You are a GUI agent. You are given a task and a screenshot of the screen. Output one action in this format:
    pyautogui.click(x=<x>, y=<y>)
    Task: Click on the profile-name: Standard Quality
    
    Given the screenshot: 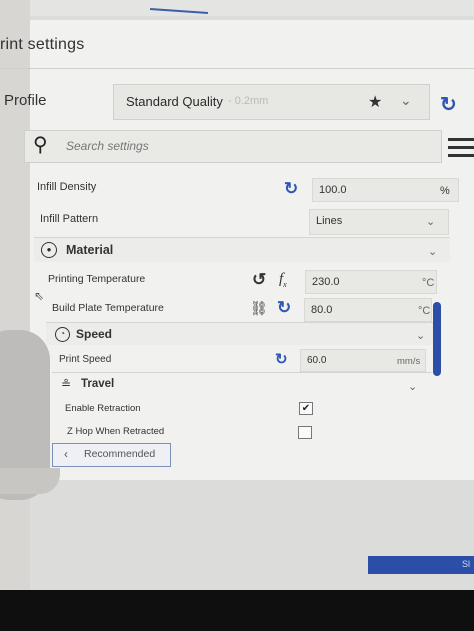 What is the action you would take?
    pyautogui.click(x=174, y=101)
    